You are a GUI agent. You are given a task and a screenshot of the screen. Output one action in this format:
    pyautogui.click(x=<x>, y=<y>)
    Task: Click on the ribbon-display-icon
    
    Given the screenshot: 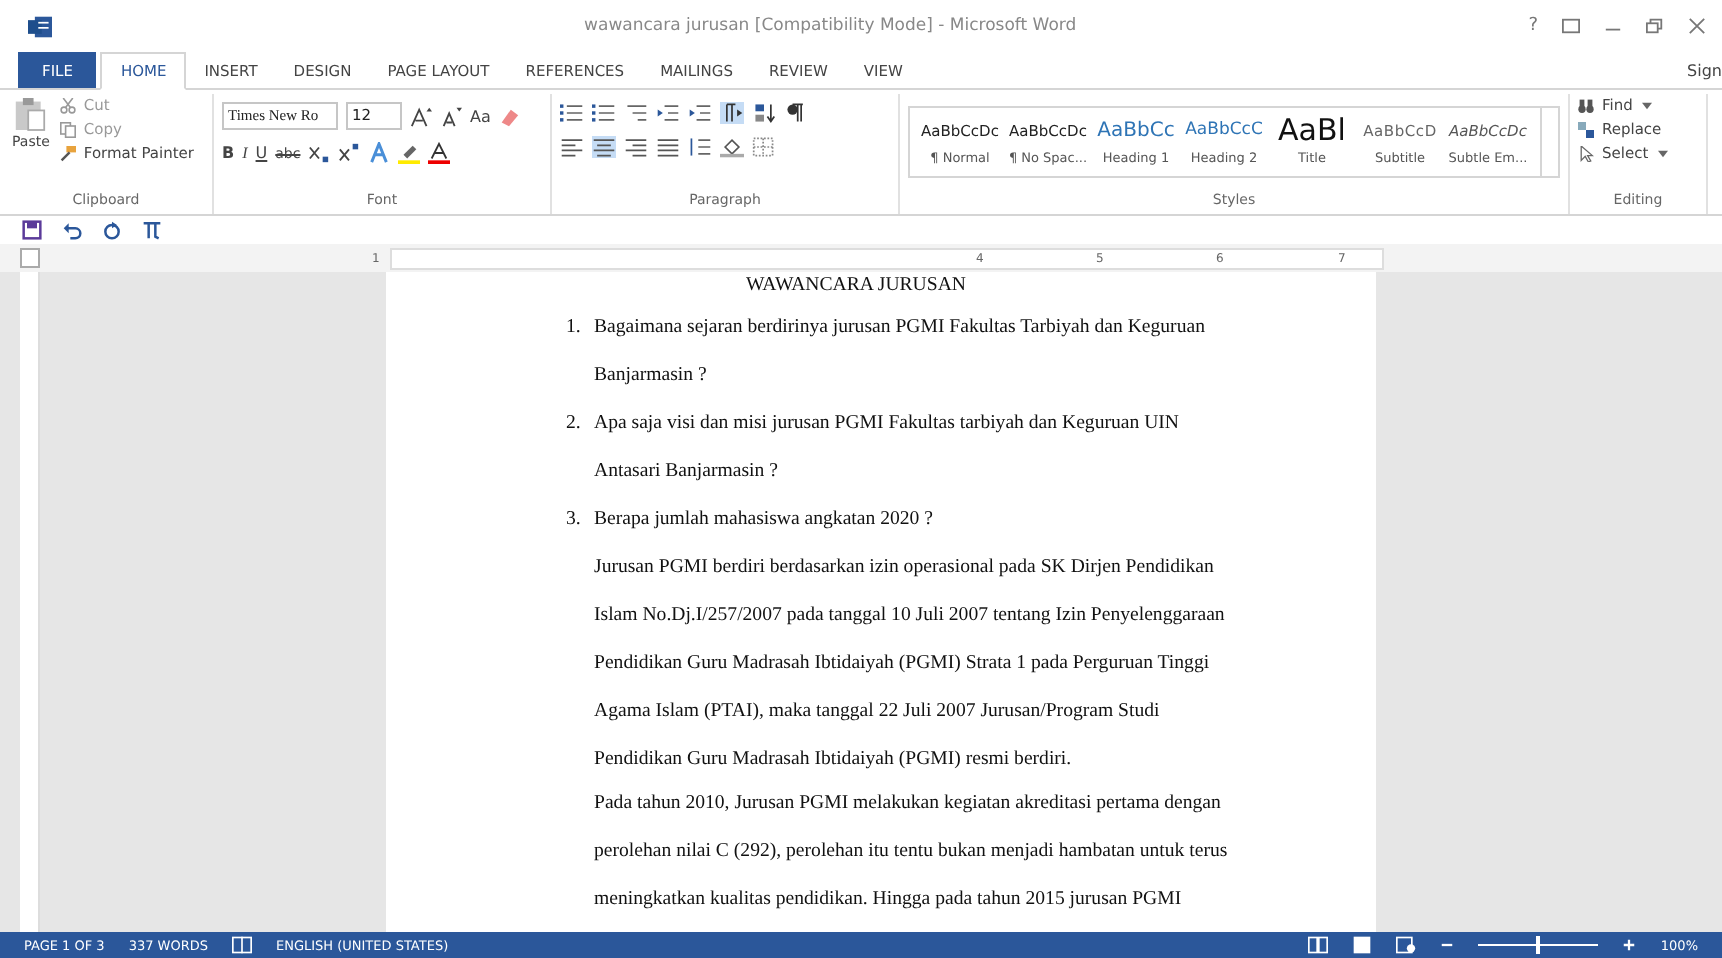 What is the action you would take?
    pyautogui.click(x=1571, y=26)
    